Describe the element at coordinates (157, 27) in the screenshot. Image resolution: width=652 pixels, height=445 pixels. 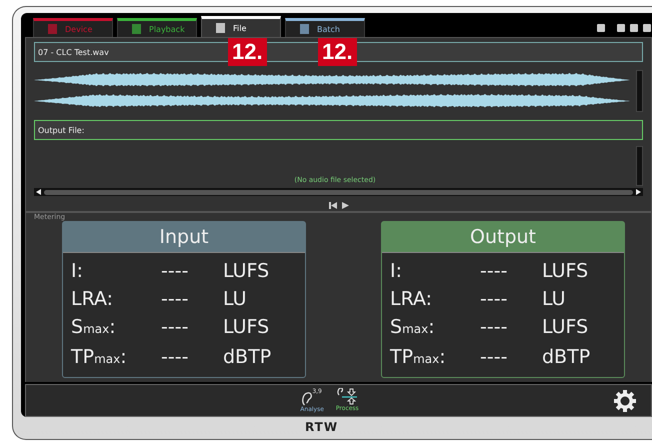
I see `tab: Playback` at that location.